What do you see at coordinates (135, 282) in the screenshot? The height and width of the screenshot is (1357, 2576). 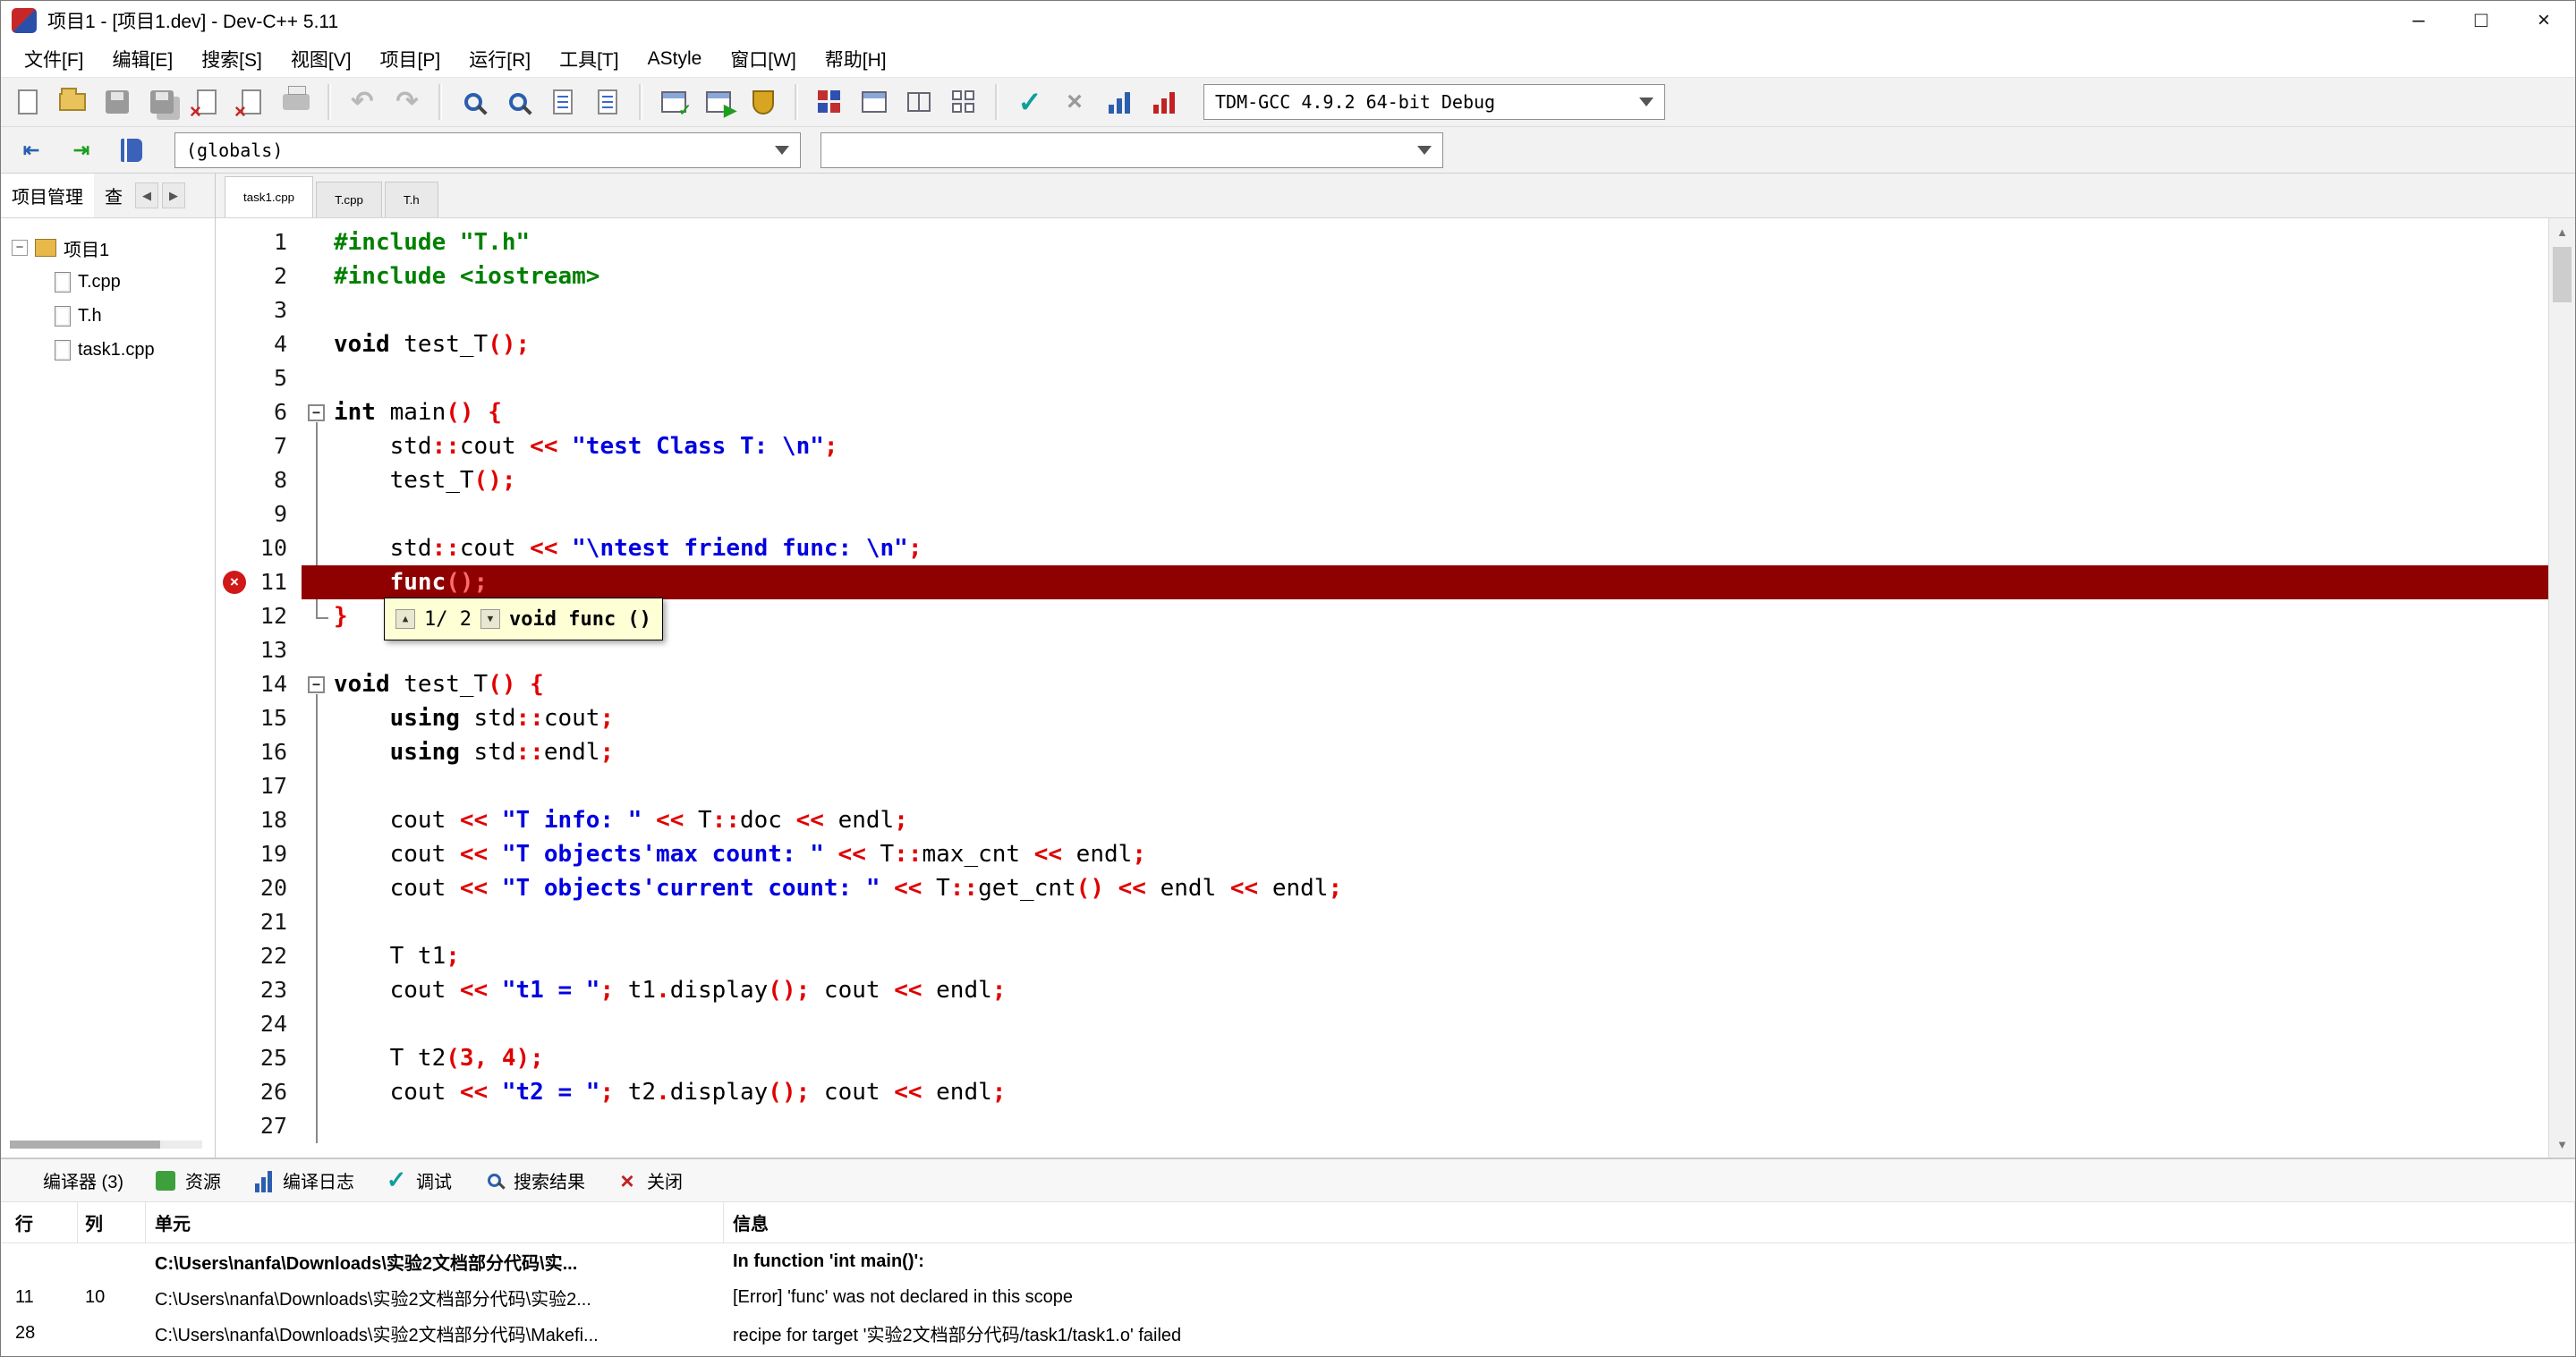 I see `tree-item: T.cpp` at bounding box center [135, 282].